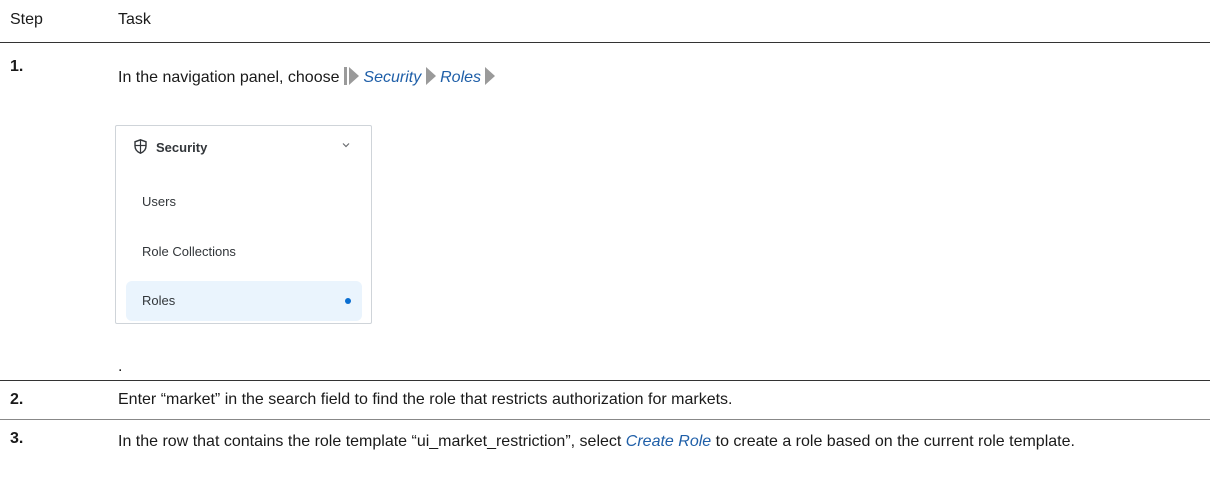  What do you see at coordinates (348, 301) in the screenshot?
I see `selected-indicator` at bounding box center [348, 301].